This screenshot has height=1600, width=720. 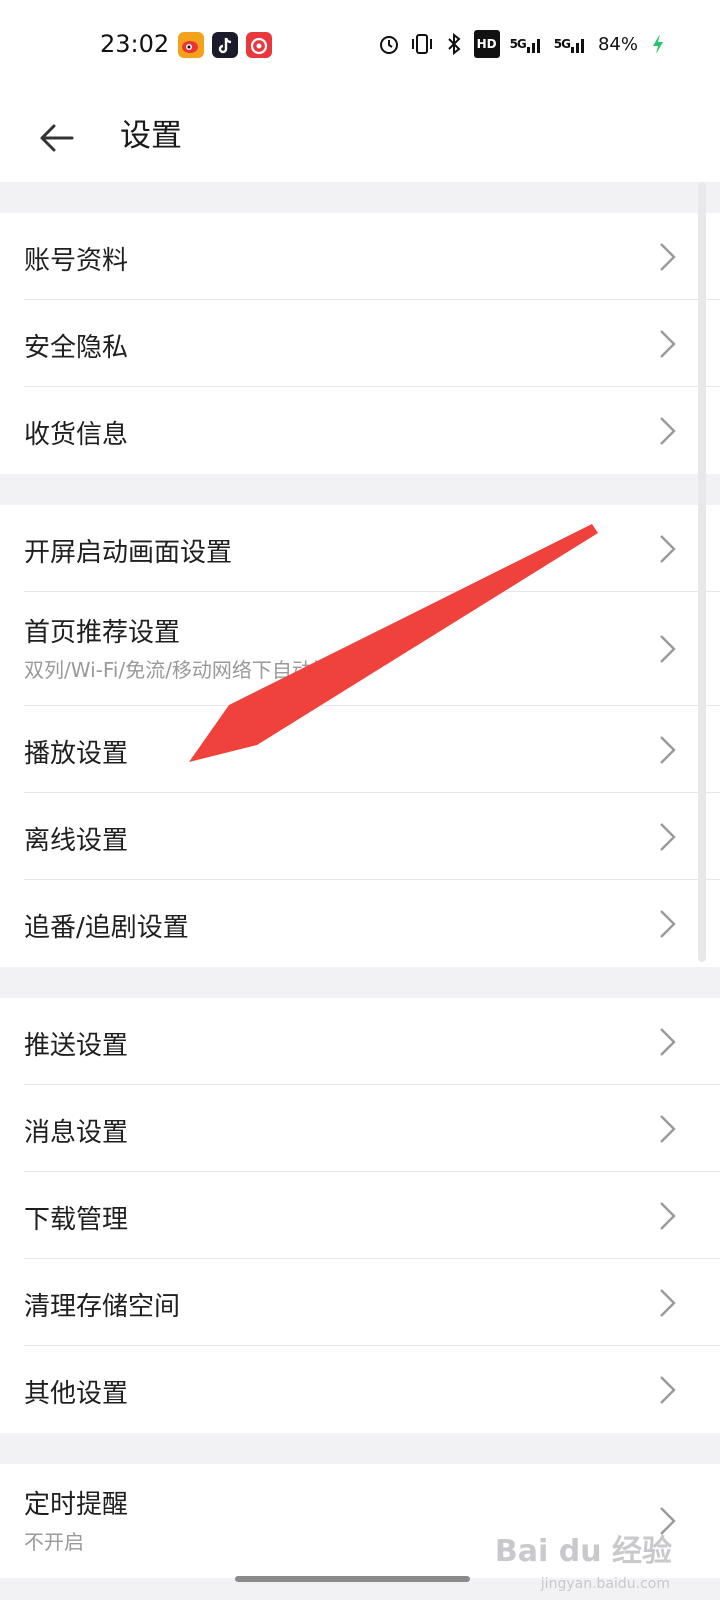 I want to click on settings-row-shipping-info: 收货信息, so click(x=360, y=430).